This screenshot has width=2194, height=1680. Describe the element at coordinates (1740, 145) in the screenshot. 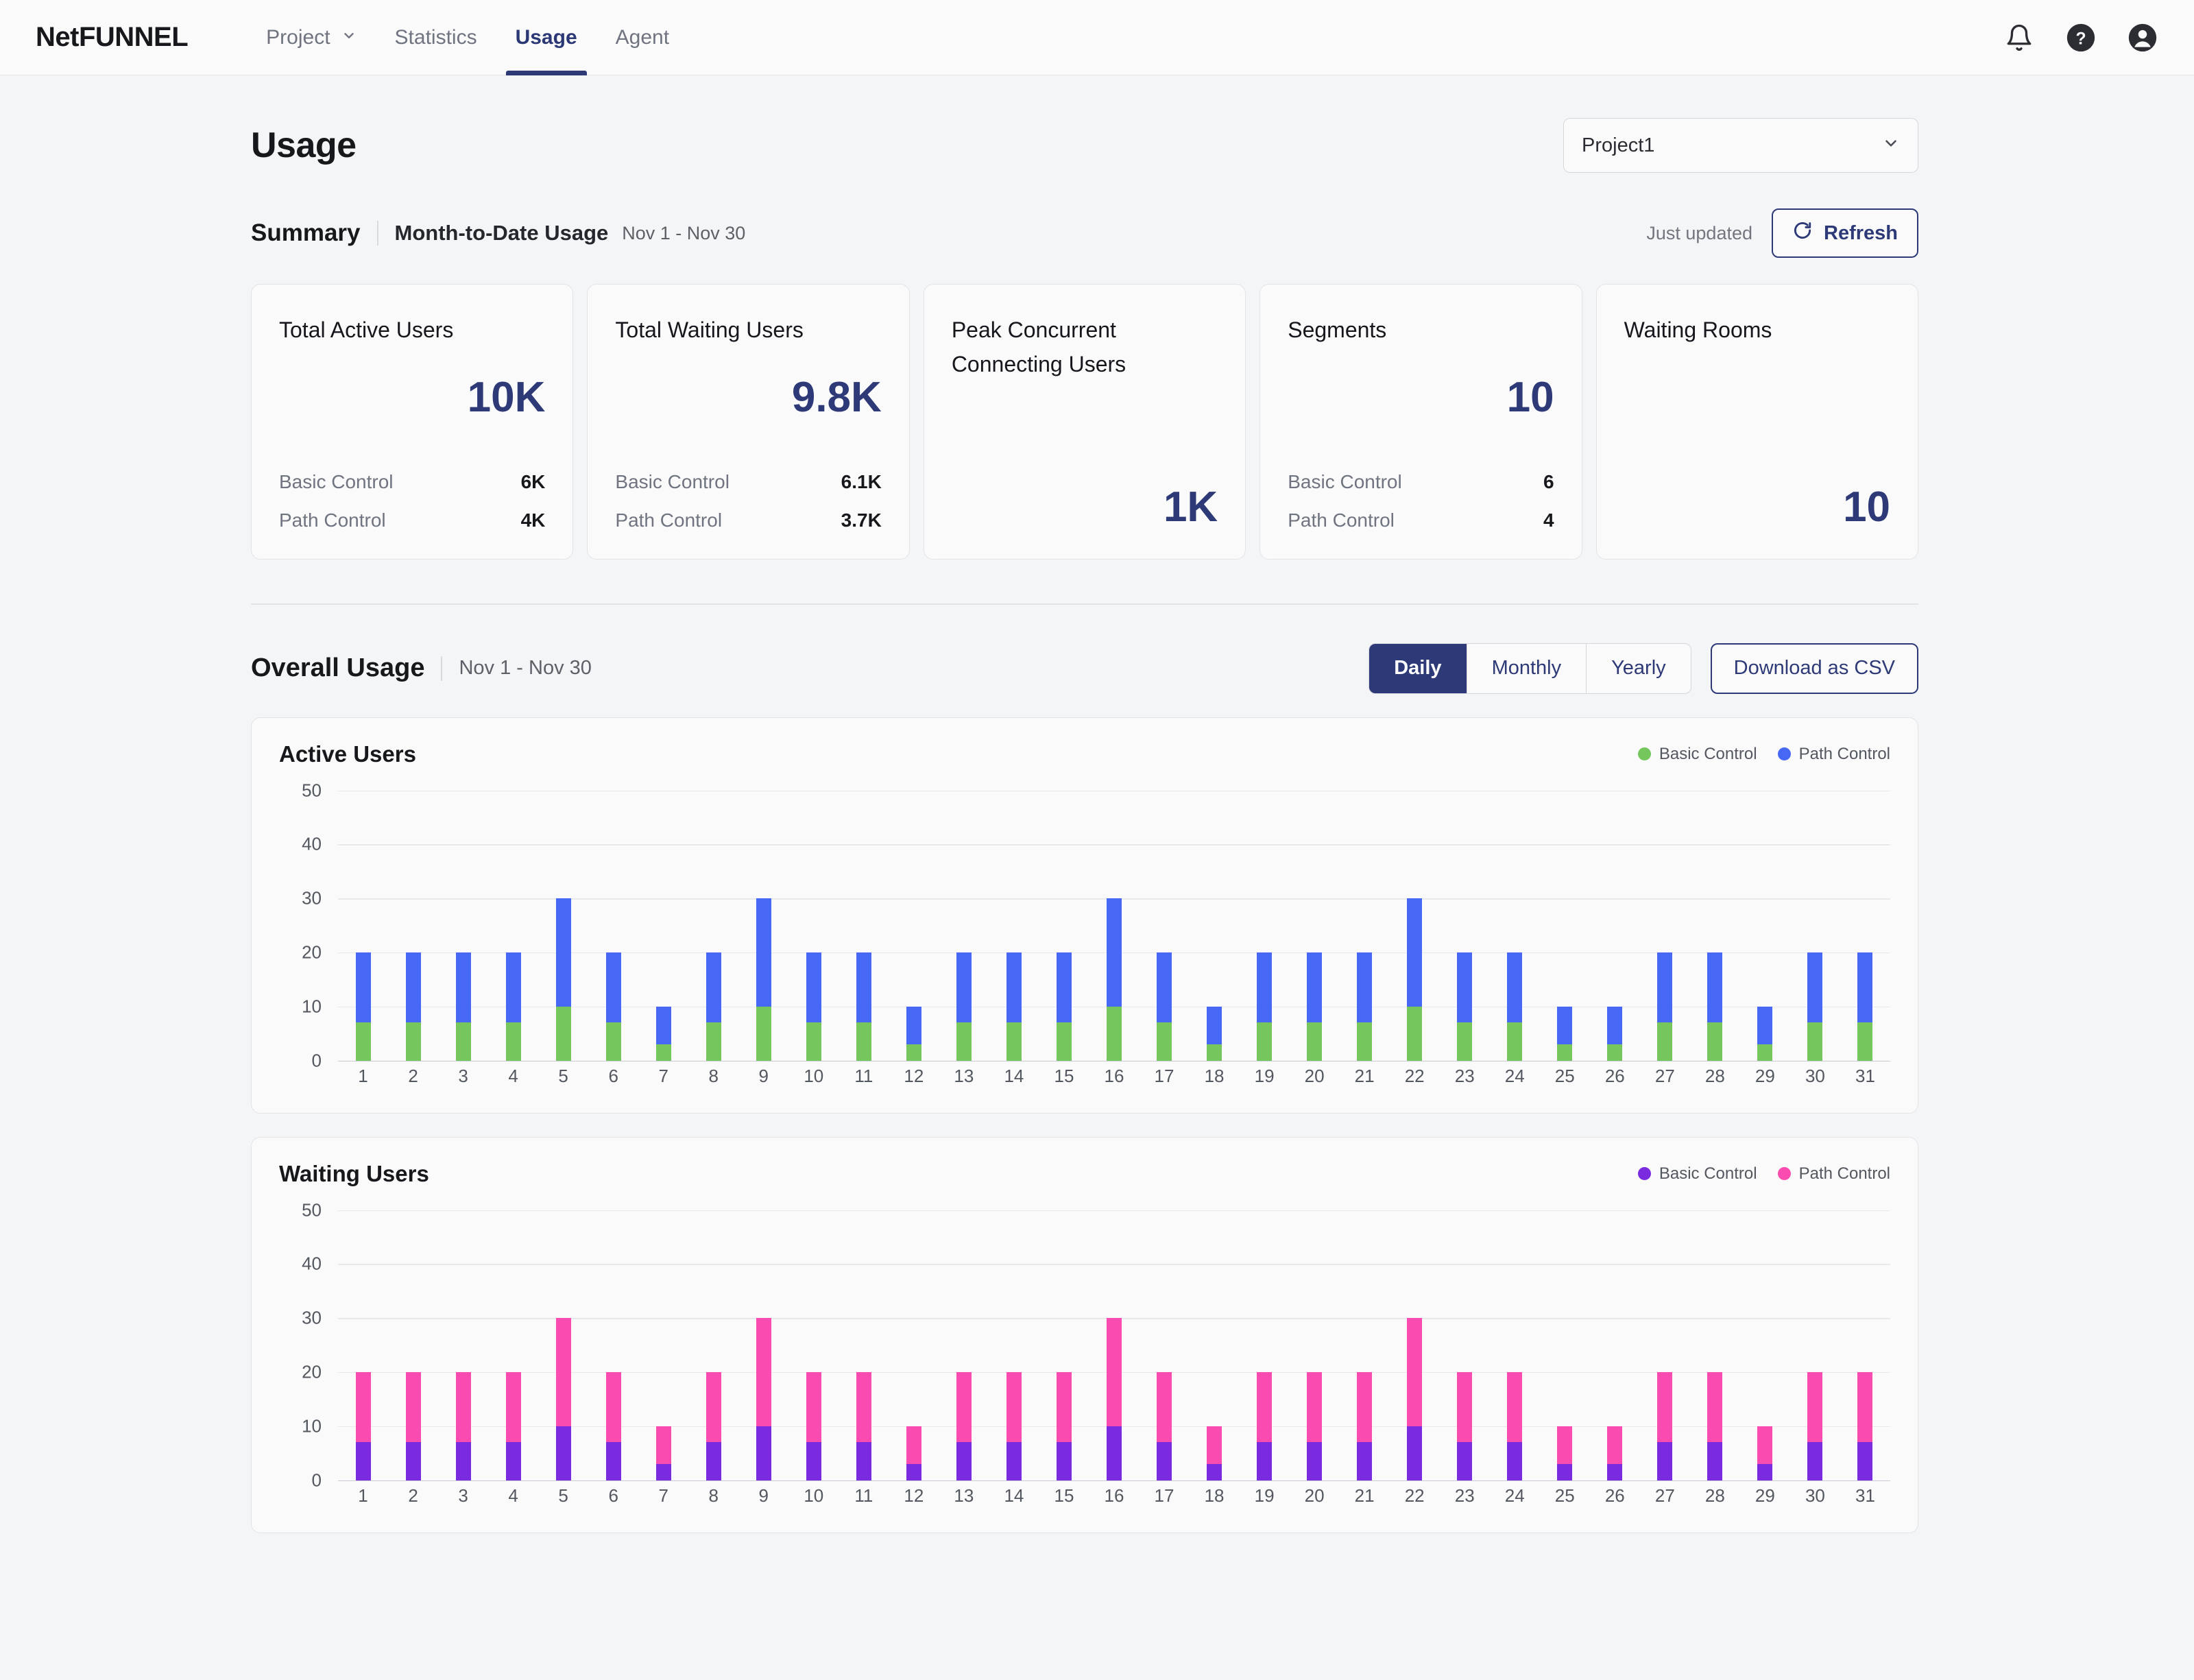

I see `project-select: Project1` at that location.